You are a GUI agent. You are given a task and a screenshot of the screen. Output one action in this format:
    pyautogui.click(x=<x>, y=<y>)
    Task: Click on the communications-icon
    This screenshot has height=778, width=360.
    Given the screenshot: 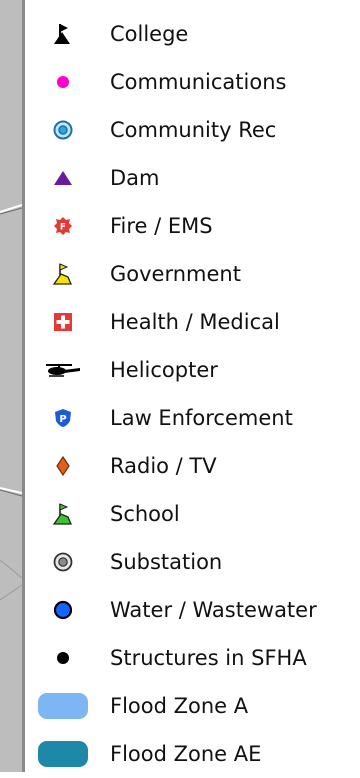 What is the action you would take?
    pyautogui.click(x=63, y=82)
    